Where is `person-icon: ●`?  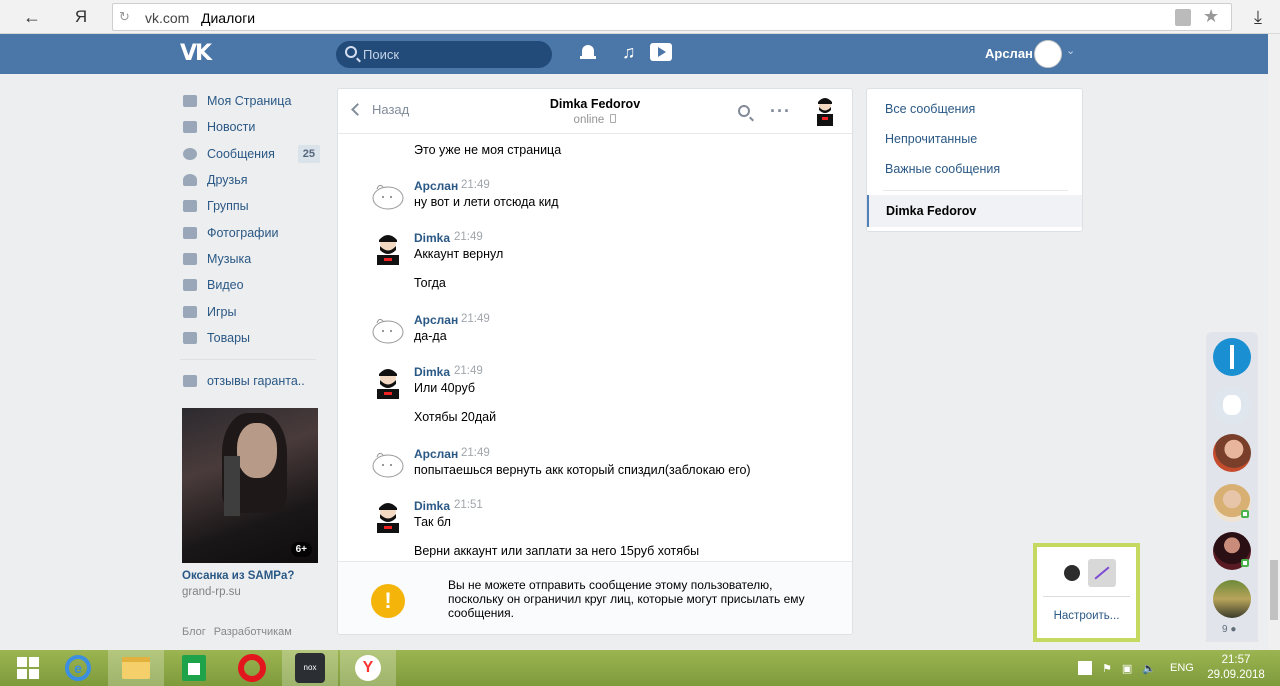
person-icon: ● is located at coordinates (1233, 629).